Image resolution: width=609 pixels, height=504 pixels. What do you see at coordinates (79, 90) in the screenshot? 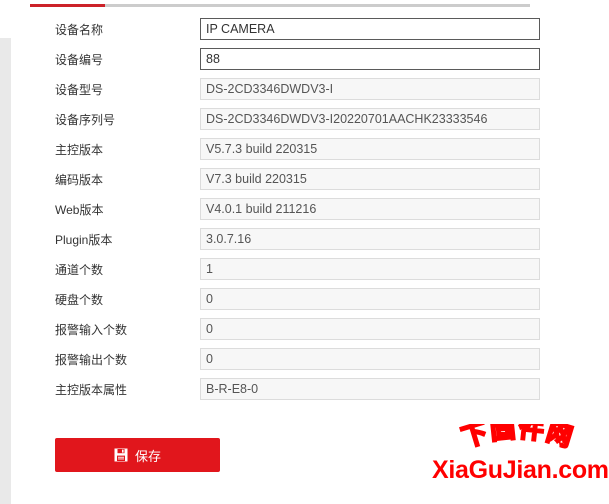
I see `device-model-label: 设备型号` at bounding box center [79, 90].